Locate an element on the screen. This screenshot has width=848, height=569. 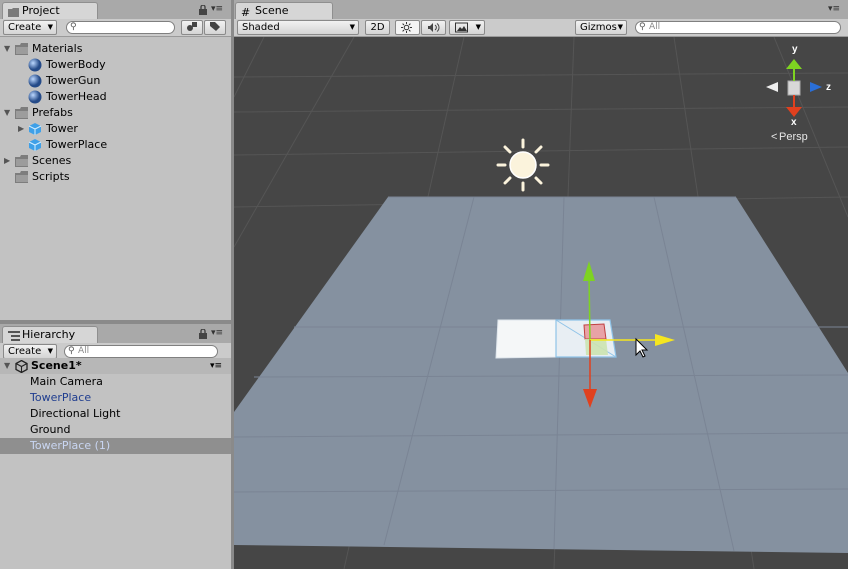
hierarchy-item-directional-light: Directional Light is located at coordinates (75, 414).